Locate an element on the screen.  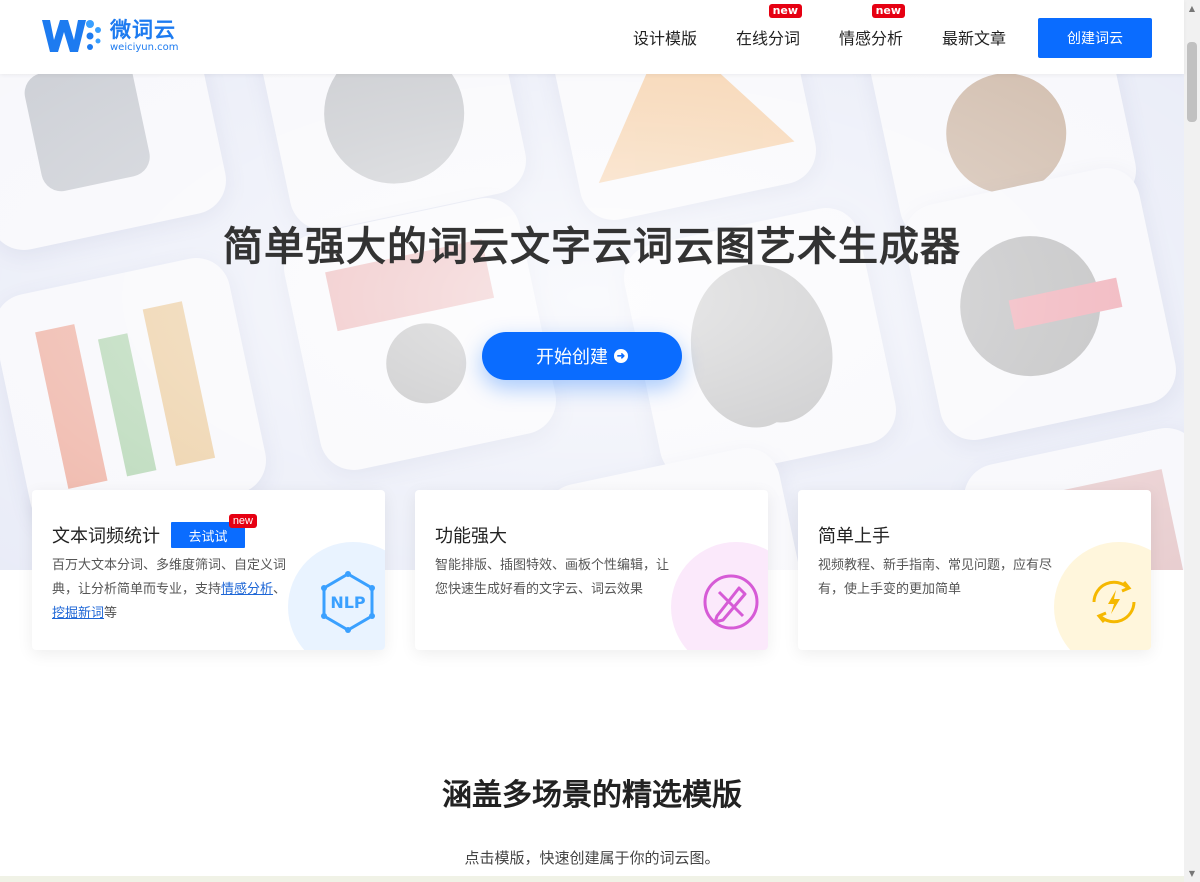
page-scrollbar: ▲ ▼ is located at coordinates (1192, 441).